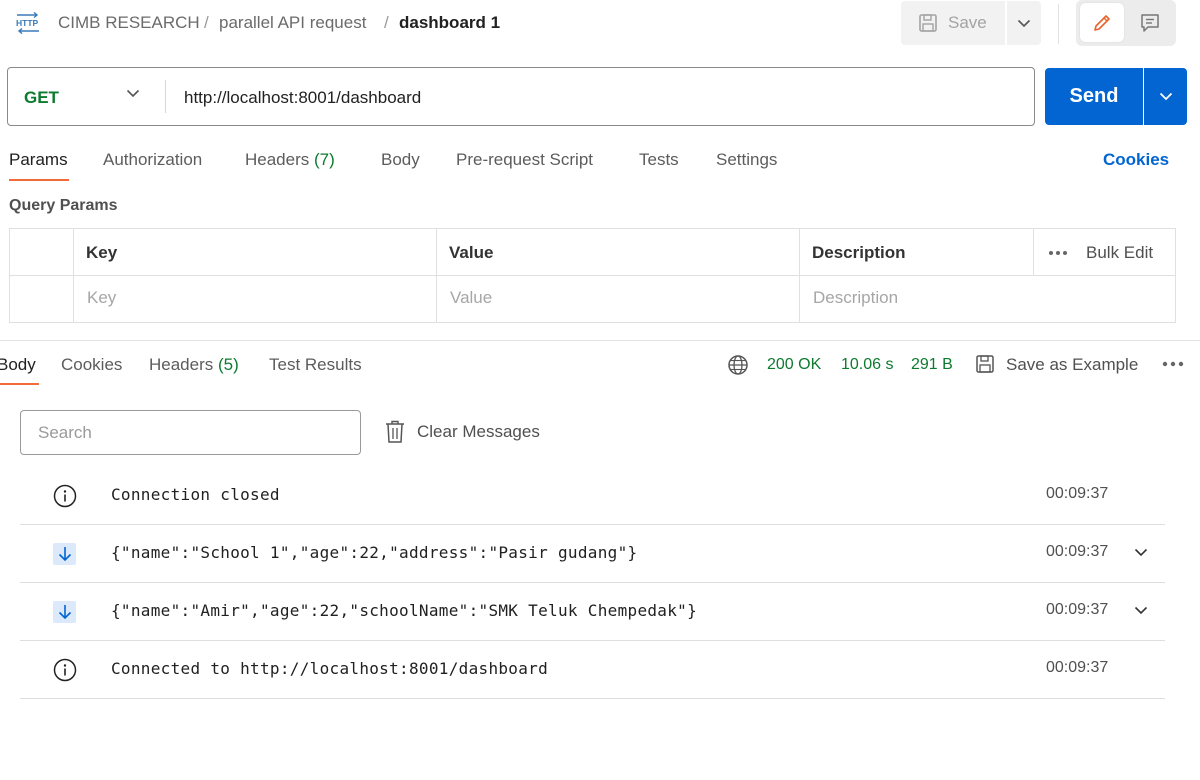 The height and width of the screenshot is (780, 1200). Describe the element at coordinates (659, 160) in the screenshot. I see `tab-tests: Tests` at that location.